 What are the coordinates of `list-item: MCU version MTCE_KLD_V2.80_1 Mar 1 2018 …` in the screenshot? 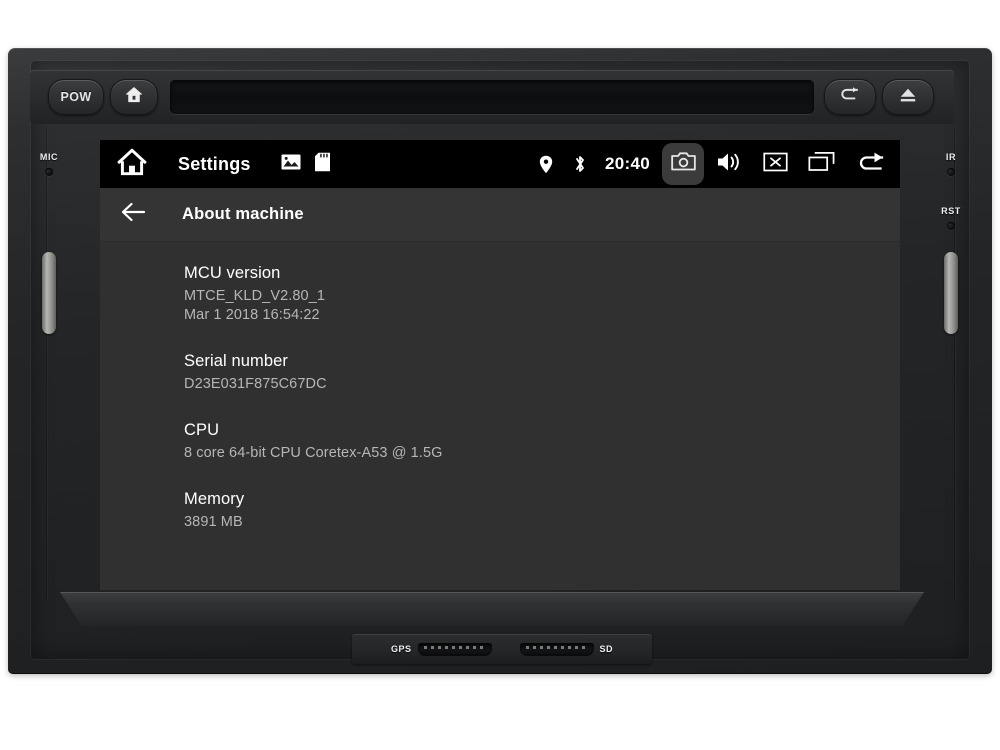 It's located at (542, 294).